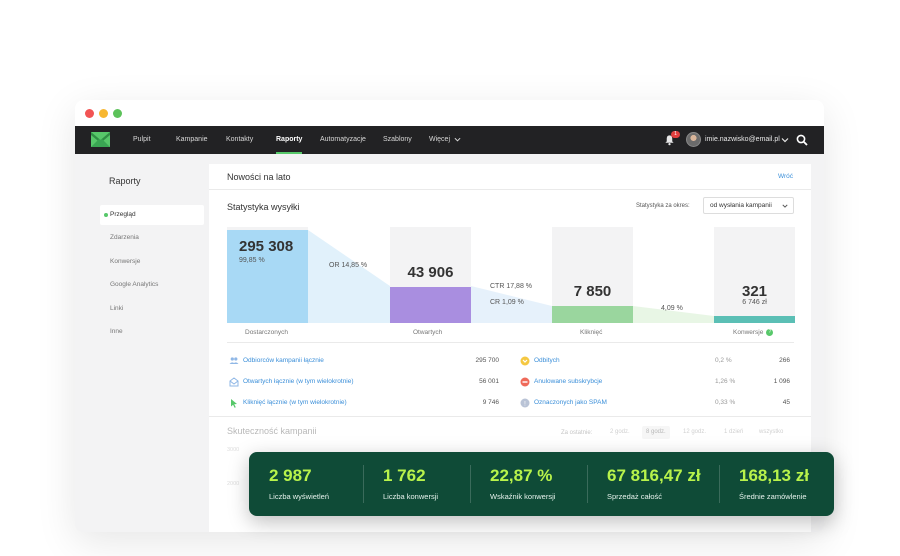  What do you see at coordinates (416, 484) in the screenshot?
I see `kpi-conversions: 1 762 Liczba konwersji` at bounding box center [416, 484].